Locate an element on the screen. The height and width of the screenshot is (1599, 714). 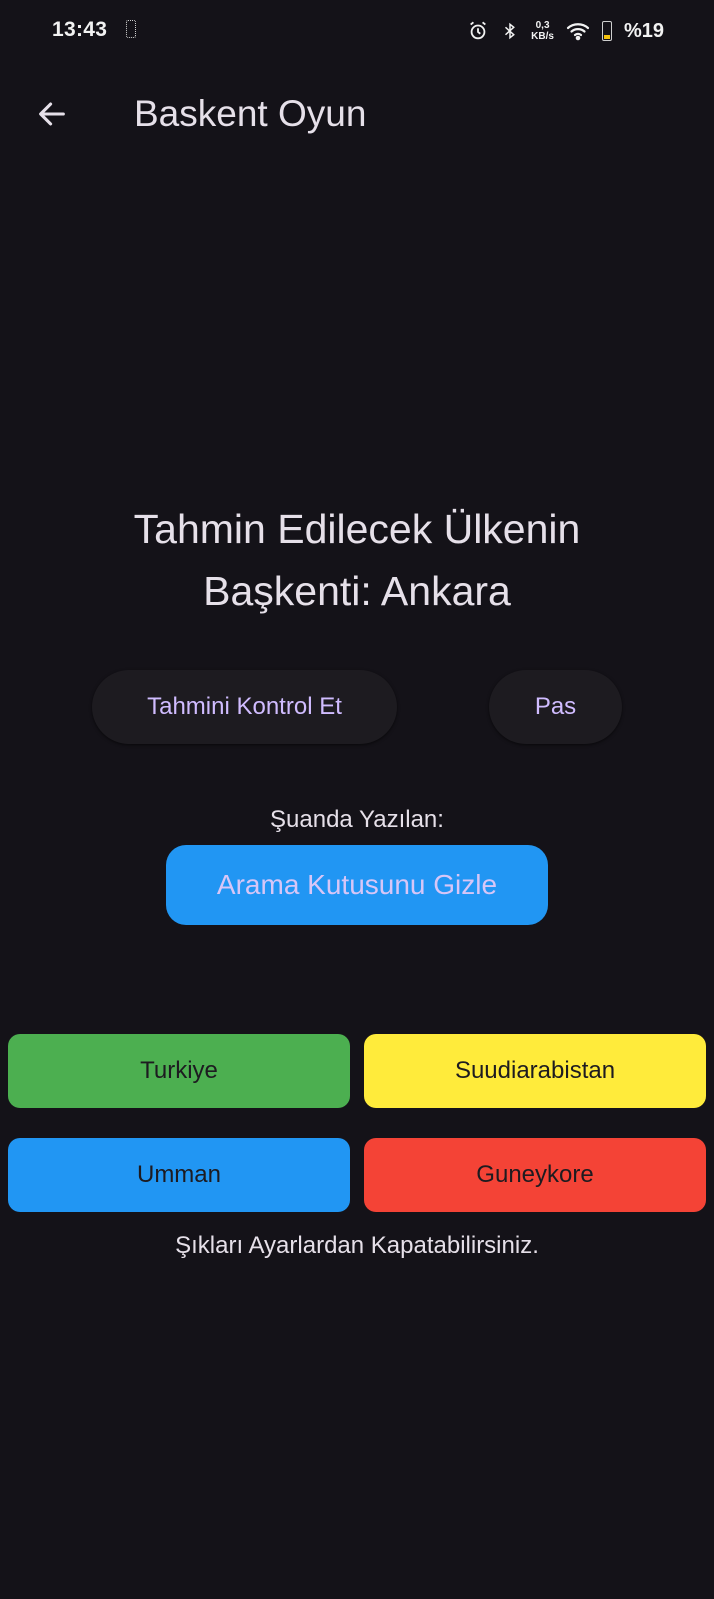
pass-button: Pas is located at coordinates (555, 707).